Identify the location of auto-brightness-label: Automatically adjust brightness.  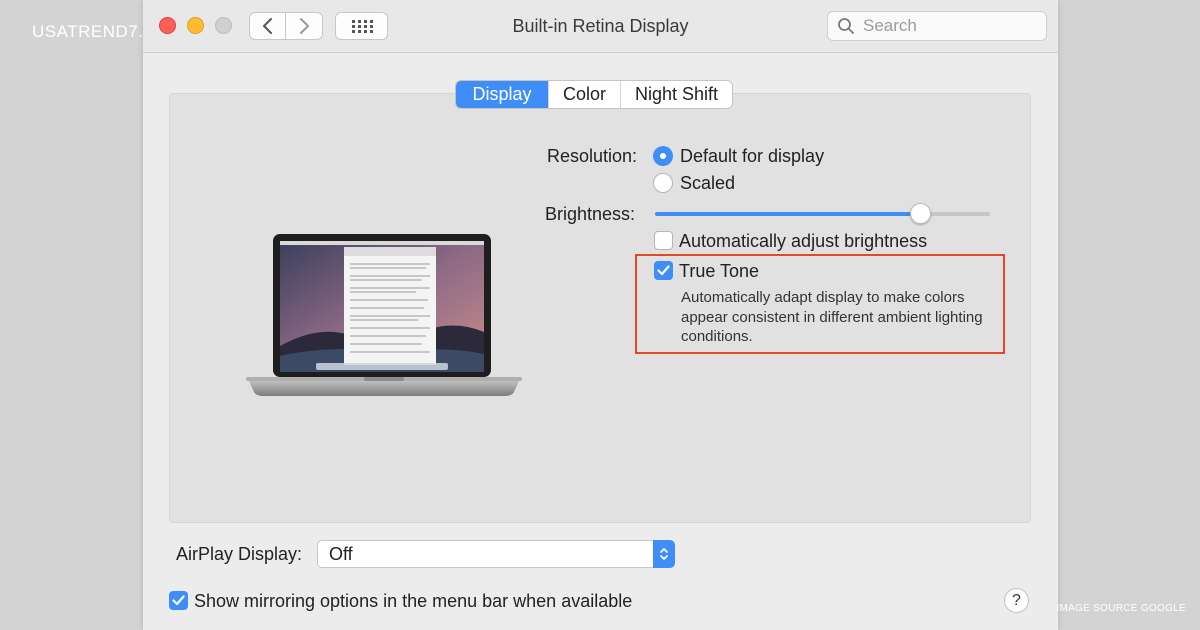
(803, 241).